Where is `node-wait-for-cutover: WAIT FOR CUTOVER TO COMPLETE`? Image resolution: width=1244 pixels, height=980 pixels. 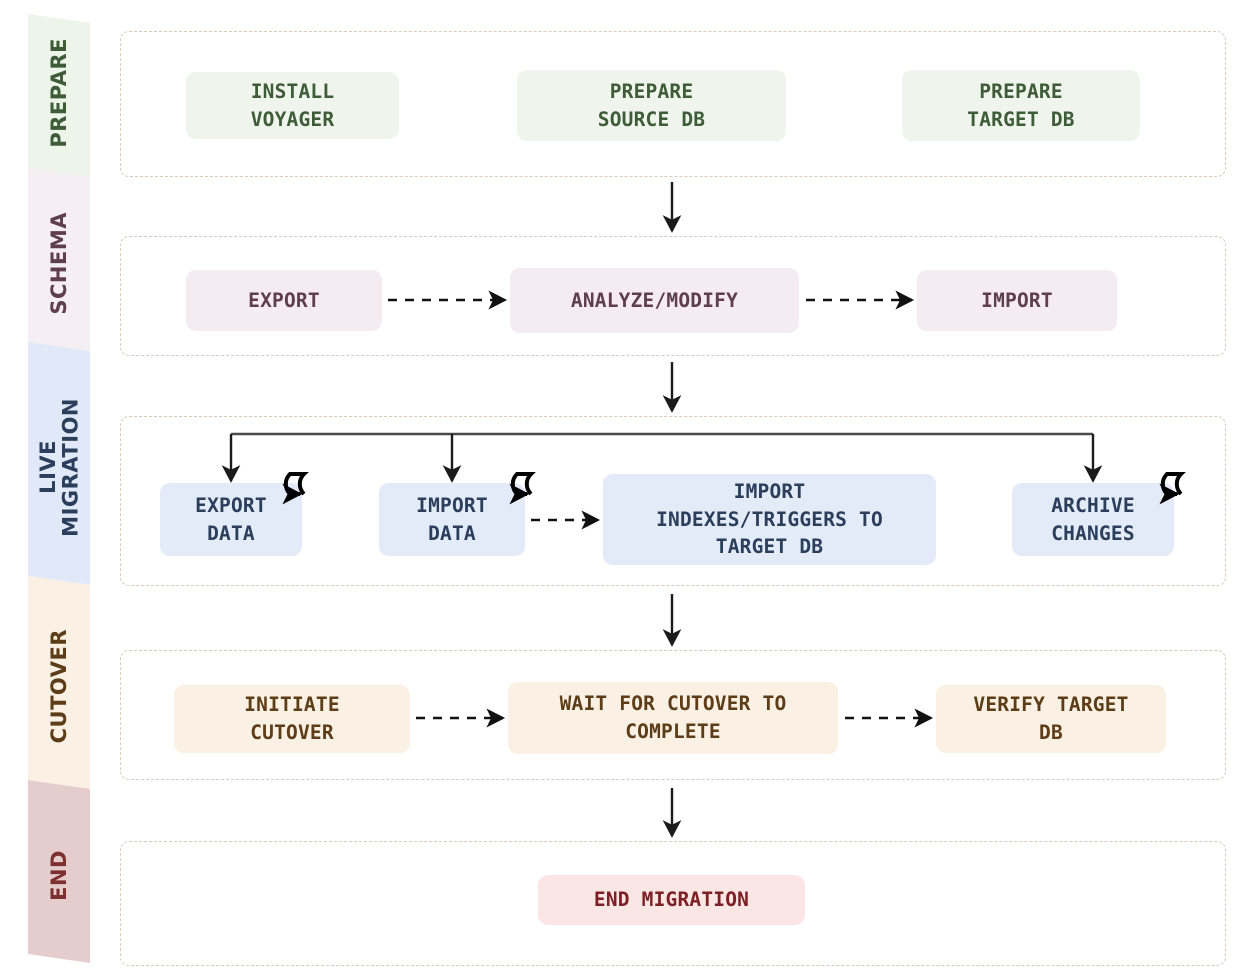
node-wait-for-cutover: WAIT FOR CUTOVER TO COMPLETE is located at coordinates (673, 718).